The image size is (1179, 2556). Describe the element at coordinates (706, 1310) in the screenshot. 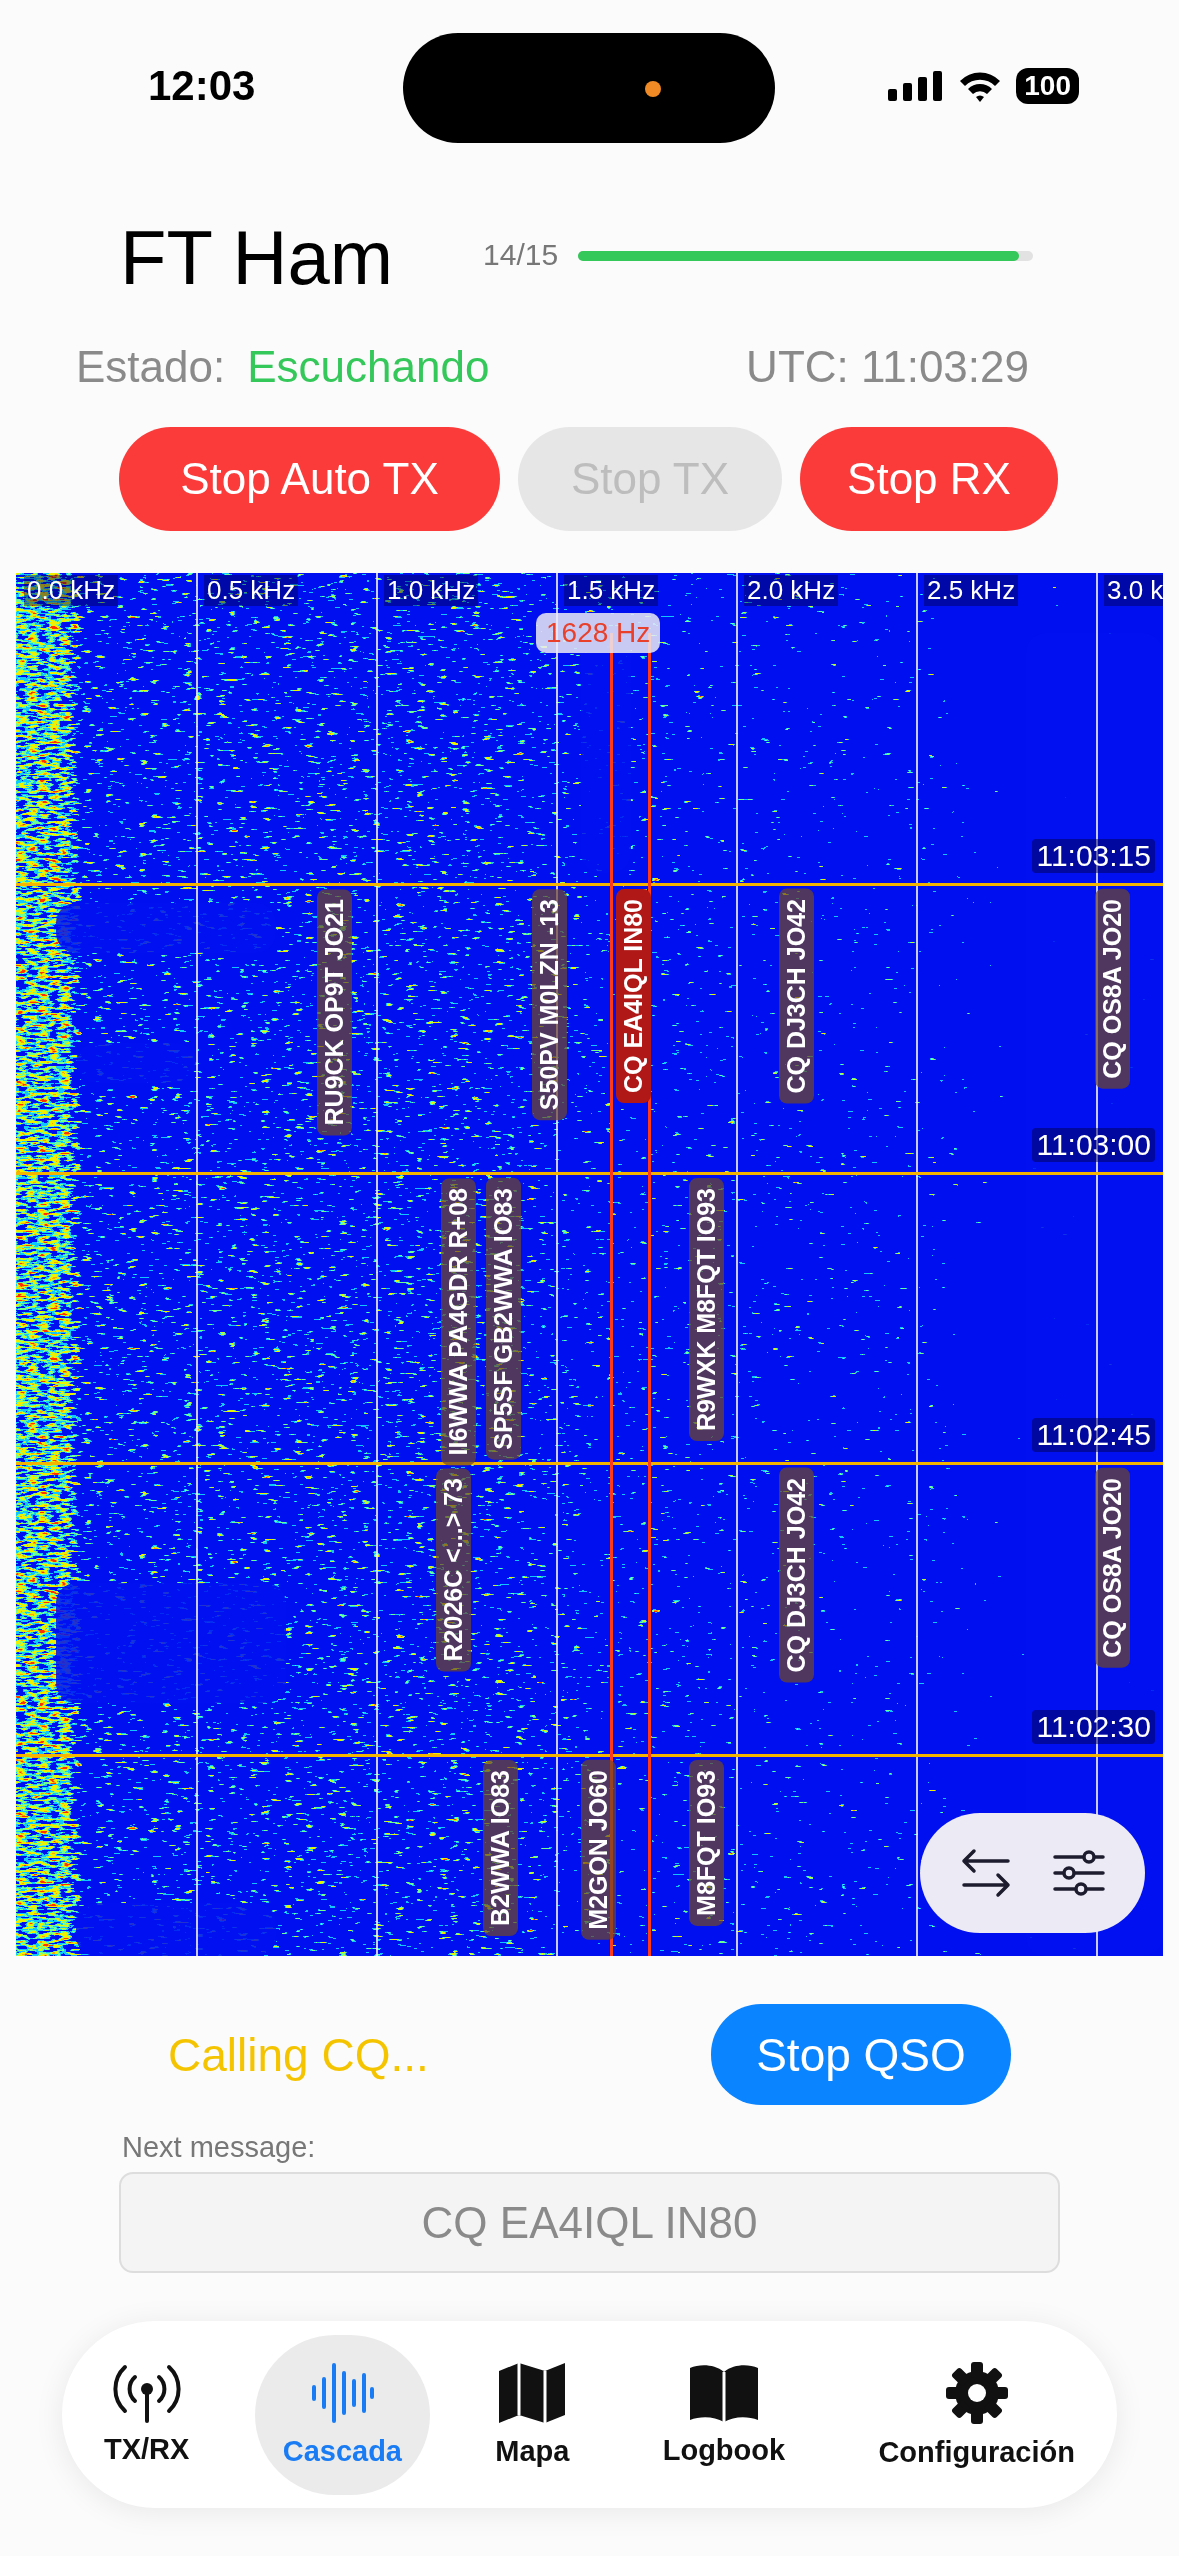

I see `decoded-message: R9WXK M8FQT IO93` at that location.